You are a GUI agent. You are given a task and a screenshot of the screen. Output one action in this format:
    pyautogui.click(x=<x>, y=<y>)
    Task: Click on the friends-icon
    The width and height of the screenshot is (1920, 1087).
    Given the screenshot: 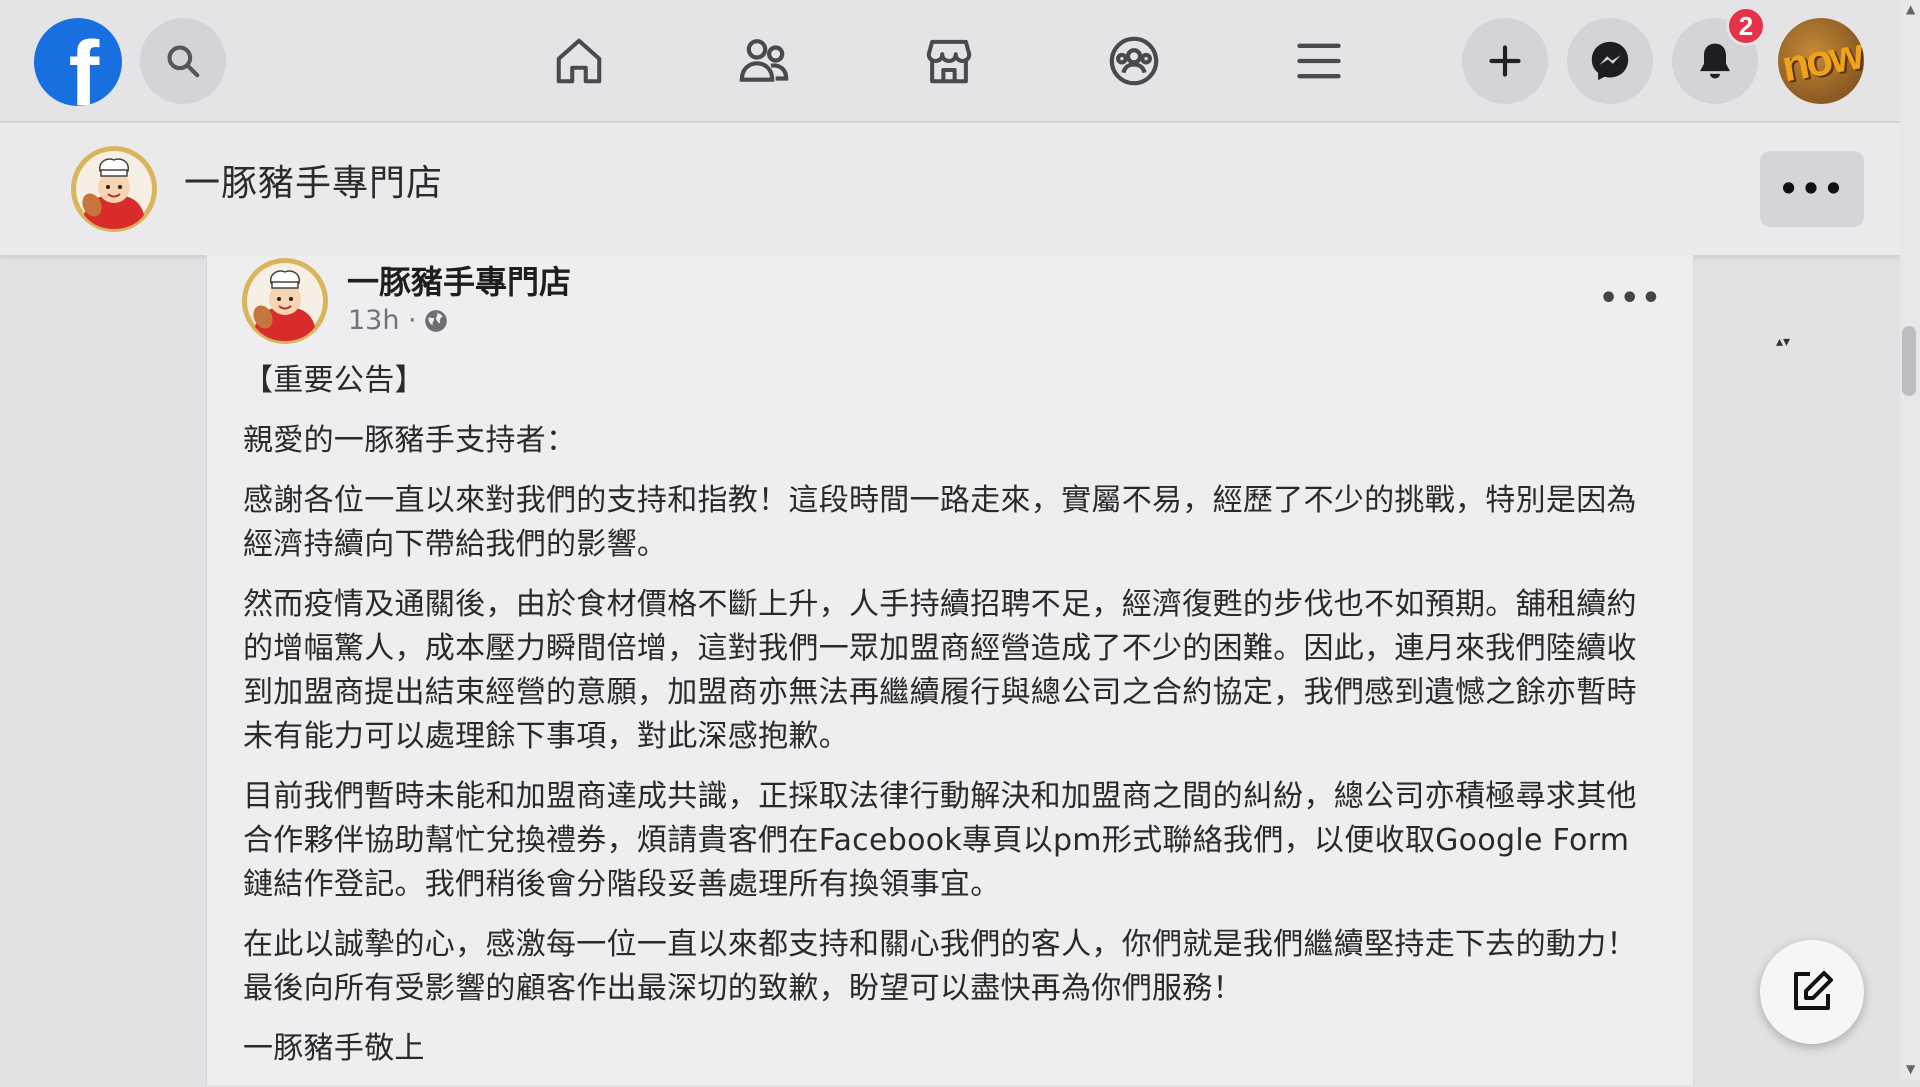 What is the action you would take?
    pyautogui.click(x=764, y=60)
    